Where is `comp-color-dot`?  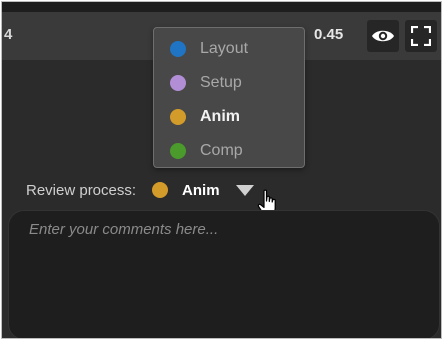 comp-color-dot is located at coordinates (178, 151).